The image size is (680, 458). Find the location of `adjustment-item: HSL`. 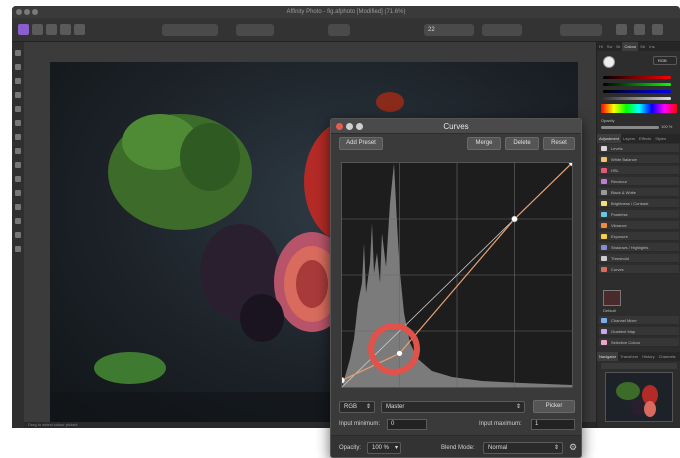

adjustment-item: HSL is located at coordinates (639, 170).